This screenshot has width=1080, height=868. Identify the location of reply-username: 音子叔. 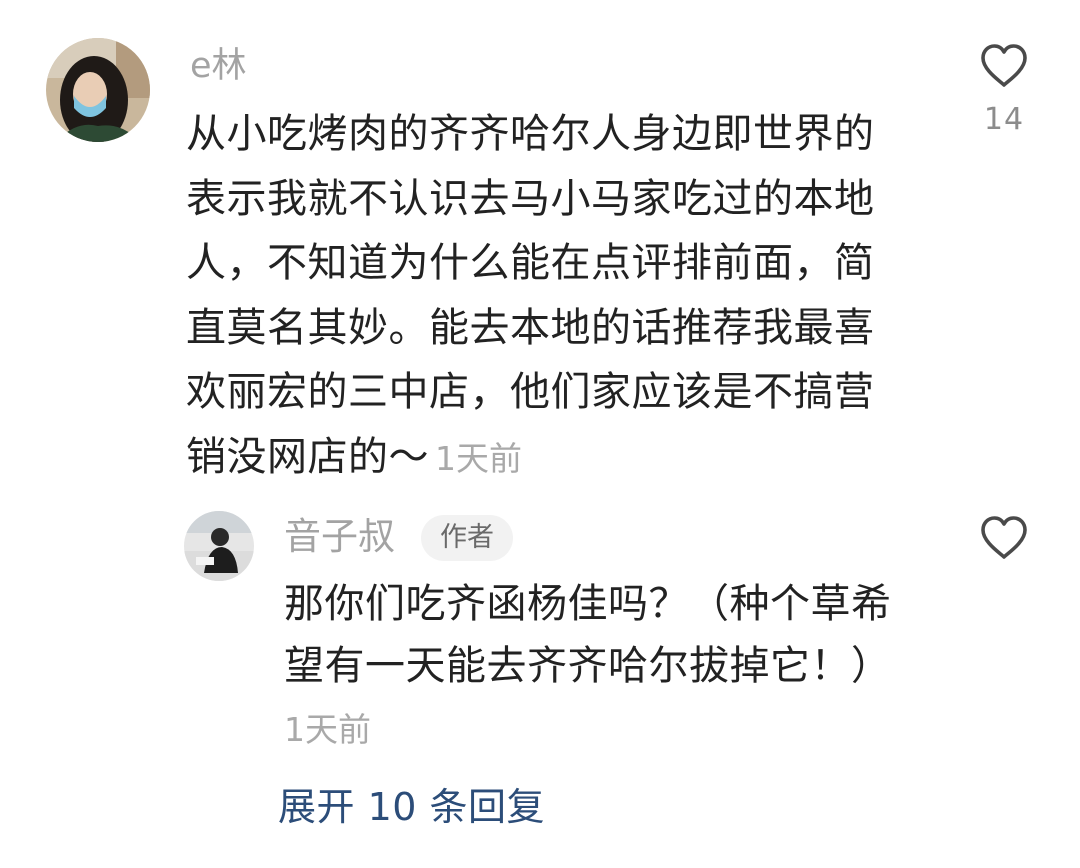
(339, 537).